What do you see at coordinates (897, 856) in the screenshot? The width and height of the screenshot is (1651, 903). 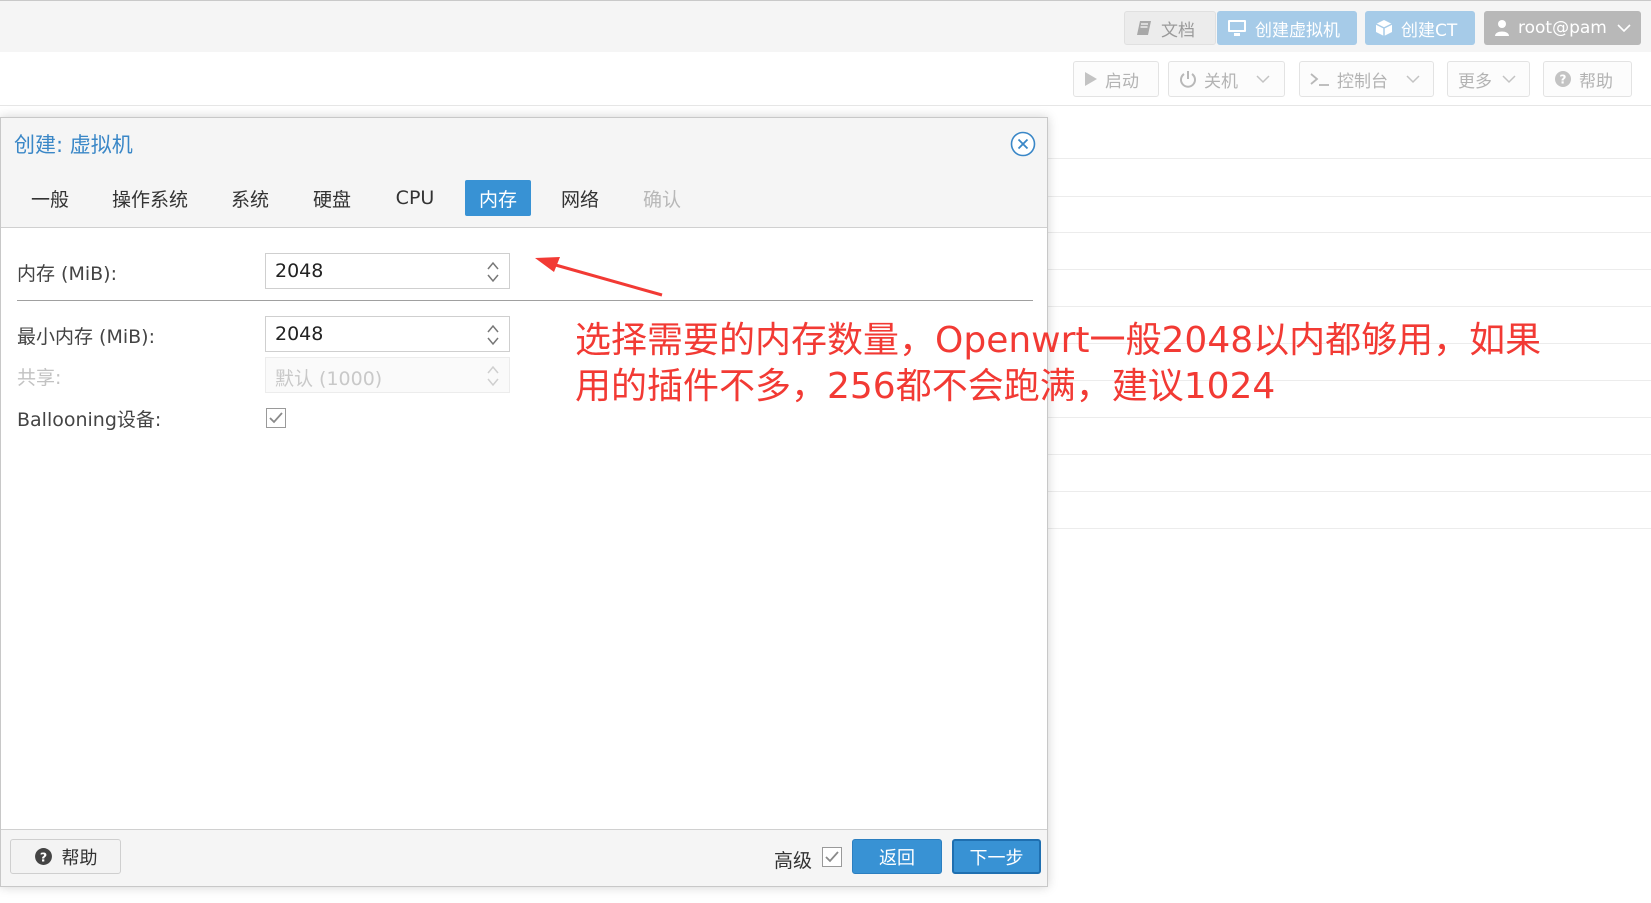 I see `back-button: 返回` at bounding box center [897, 856].